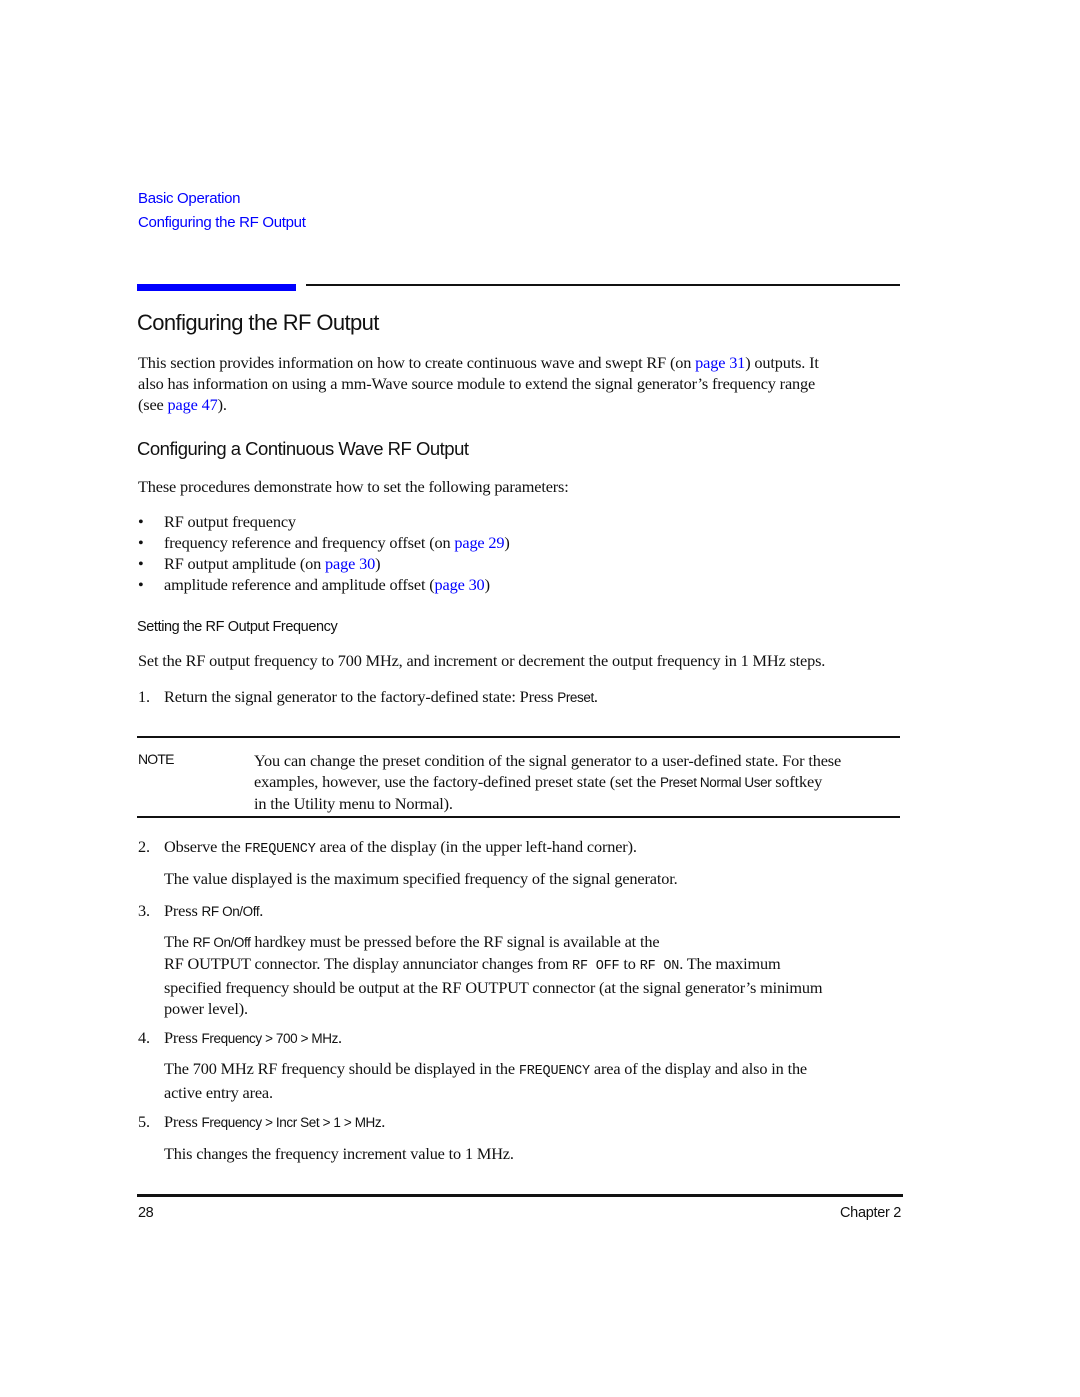 Image resolution: width=1080 pixels, height=1397 pixels. What do you see at coordinates (178, 941) in the screenshot?
I see `detail-text: The` at bounding box center [178, 941].